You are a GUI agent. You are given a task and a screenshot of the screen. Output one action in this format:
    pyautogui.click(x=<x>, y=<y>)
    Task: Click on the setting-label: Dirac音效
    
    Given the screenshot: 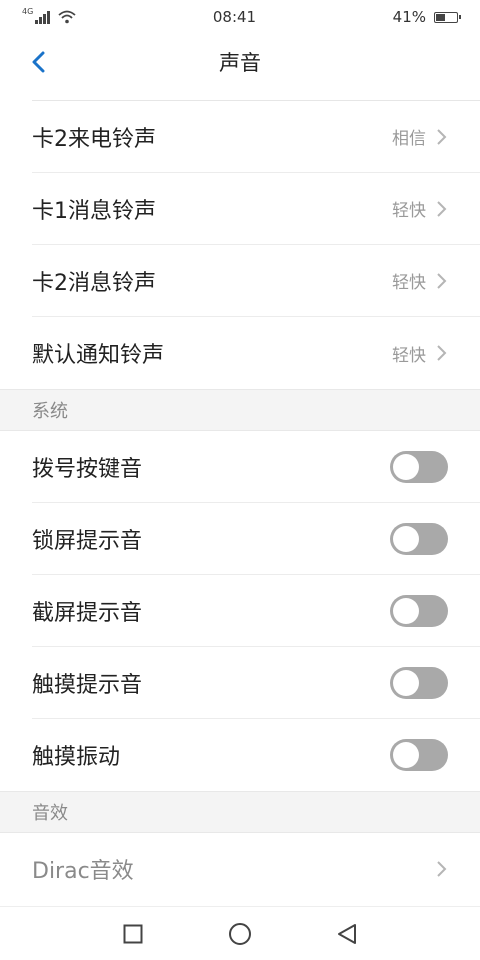 What is the action you would take?
    pyautogui.click(x=83, y=871)
    